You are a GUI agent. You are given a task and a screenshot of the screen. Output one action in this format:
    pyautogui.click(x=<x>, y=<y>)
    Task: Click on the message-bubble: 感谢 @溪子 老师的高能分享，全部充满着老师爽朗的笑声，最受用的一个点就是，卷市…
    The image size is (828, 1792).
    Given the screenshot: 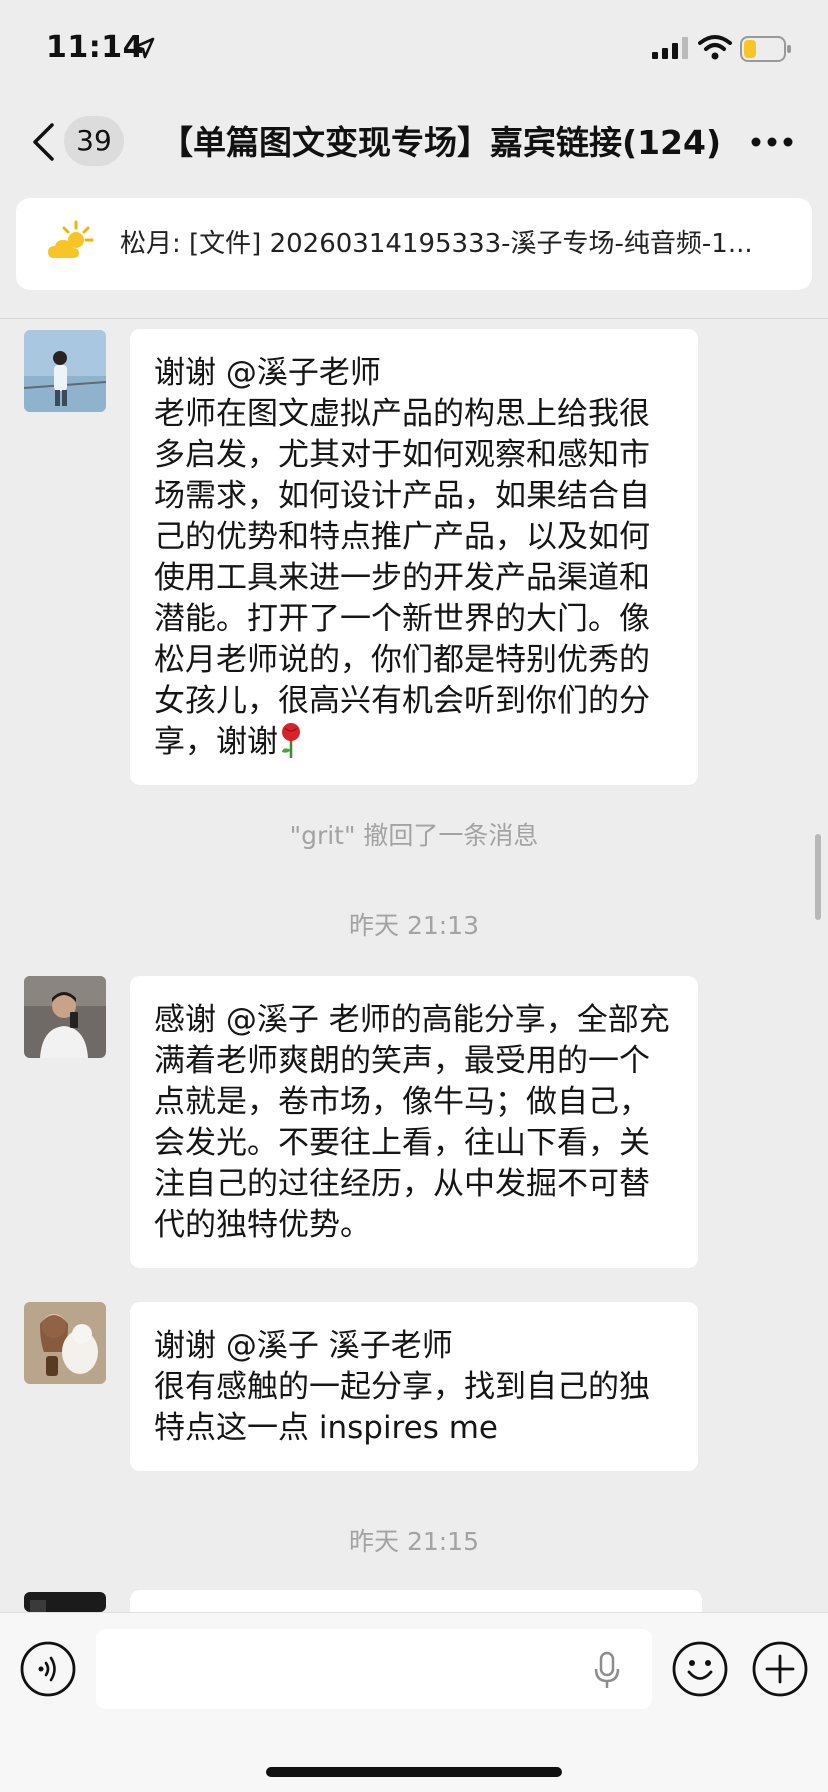 What is the action you would take?
    pyautogui.click(x=414, y=1122)
    